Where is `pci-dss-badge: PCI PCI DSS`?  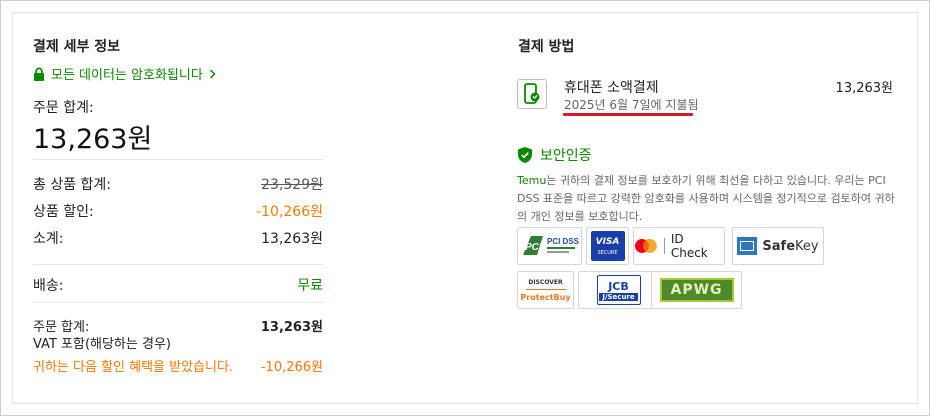
pci-dss-badge: PCI PCI DSS is located at coordinates (549, 246).